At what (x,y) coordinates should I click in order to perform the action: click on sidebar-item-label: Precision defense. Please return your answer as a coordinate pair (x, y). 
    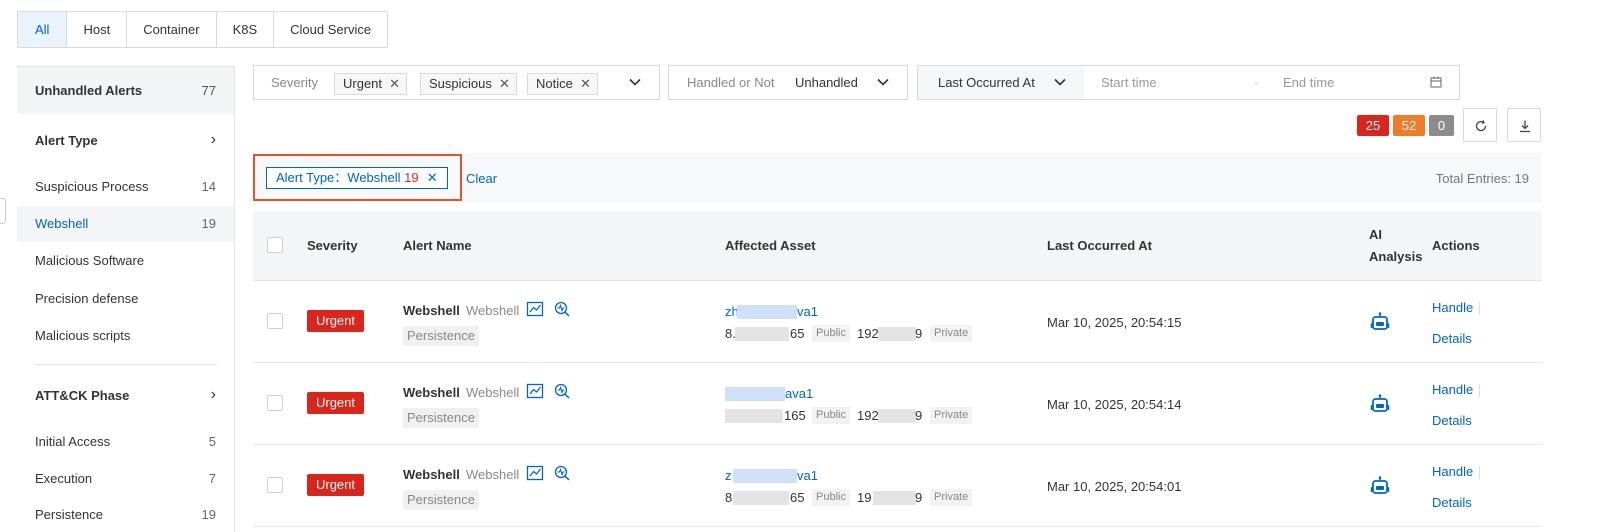
    Looking at the image, I should click on (87, 298).